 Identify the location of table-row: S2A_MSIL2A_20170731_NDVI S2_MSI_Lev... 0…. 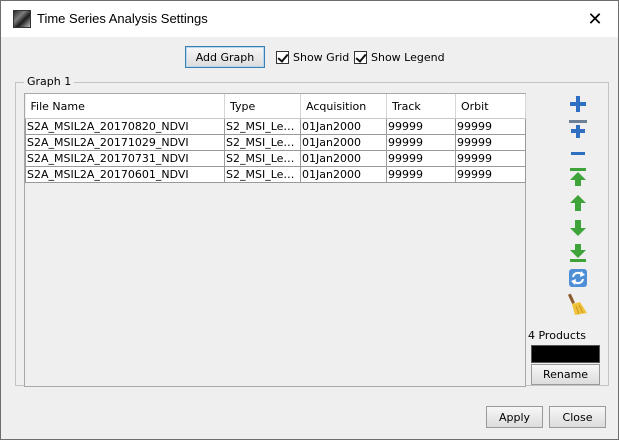
(275, 158).